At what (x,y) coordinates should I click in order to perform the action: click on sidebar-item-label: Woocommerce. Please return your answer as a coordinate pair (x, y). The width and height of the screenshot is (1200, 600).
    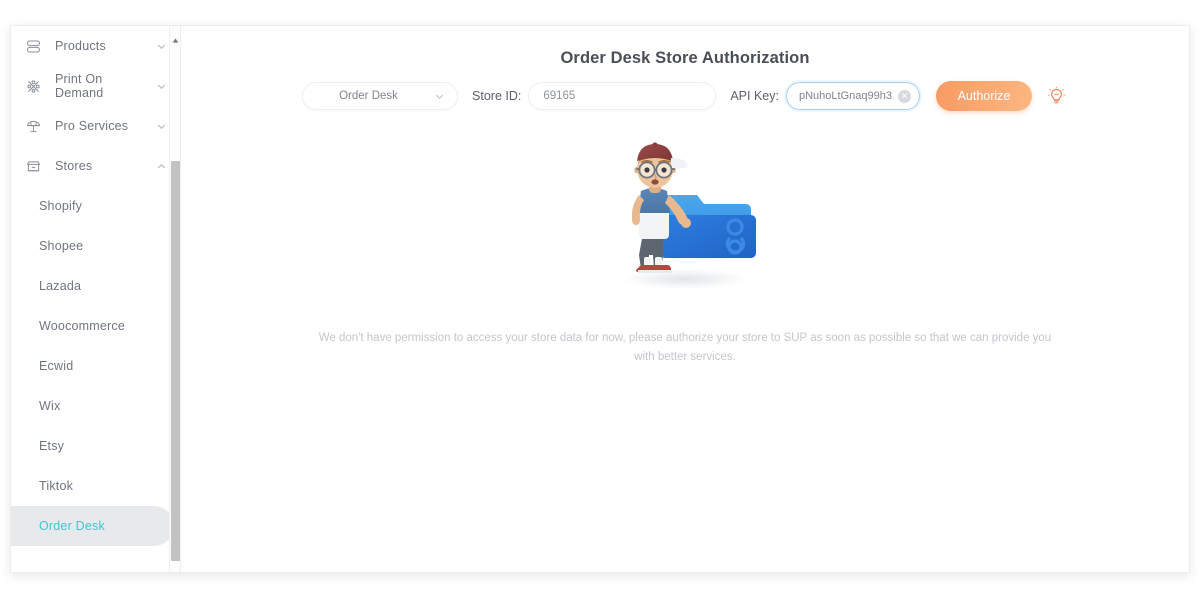
    Looking at the image, I should click on (82, 326).